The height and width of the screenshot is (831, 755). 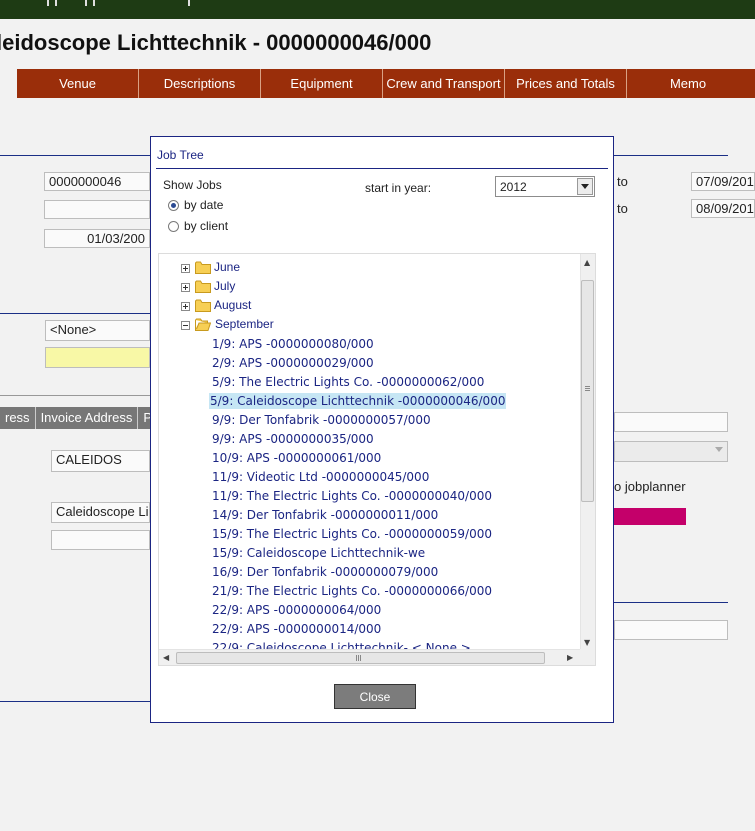 What do you see at coordinates (723, 181) in the screenshot?
I see `end-date-field: 07/09/2013` at bounding box center [723, 181].